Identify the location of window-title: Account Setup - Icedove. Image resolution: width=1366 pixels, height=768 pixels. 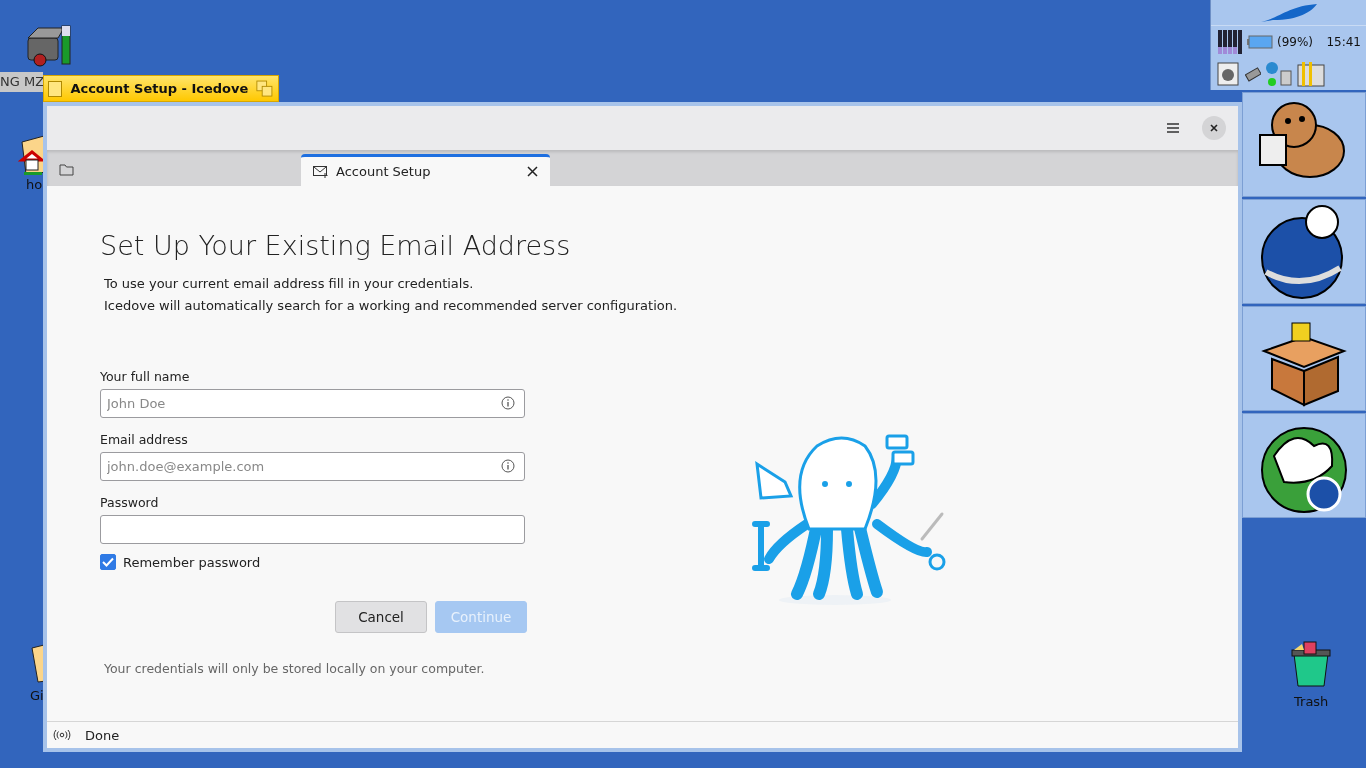
(159, 88).